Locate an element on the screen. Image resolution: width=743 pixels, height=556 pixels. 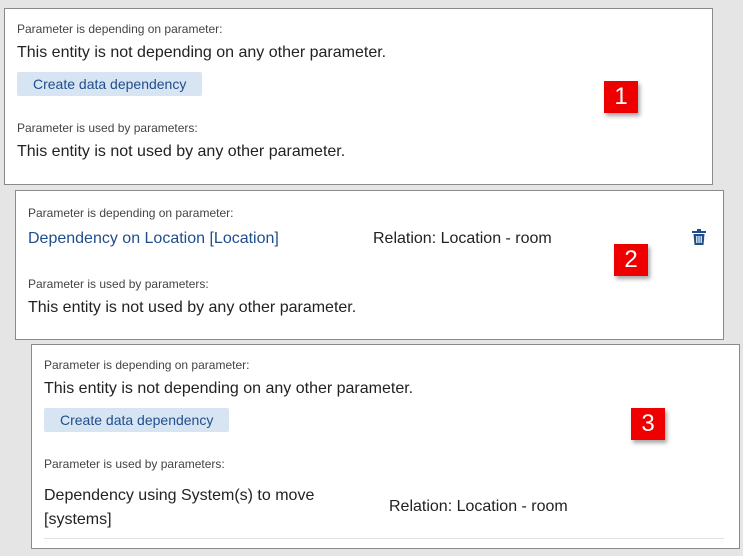
dependency-link: Dependency on Location [Location] is located at coordinates (153, 239).